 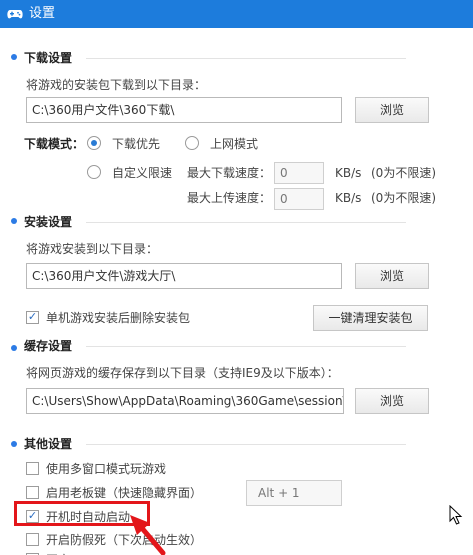 What do you see at coordinates (32, 492) in the screenshot?
I see `boss-key-checkbox` at bounding box center [32, 492].